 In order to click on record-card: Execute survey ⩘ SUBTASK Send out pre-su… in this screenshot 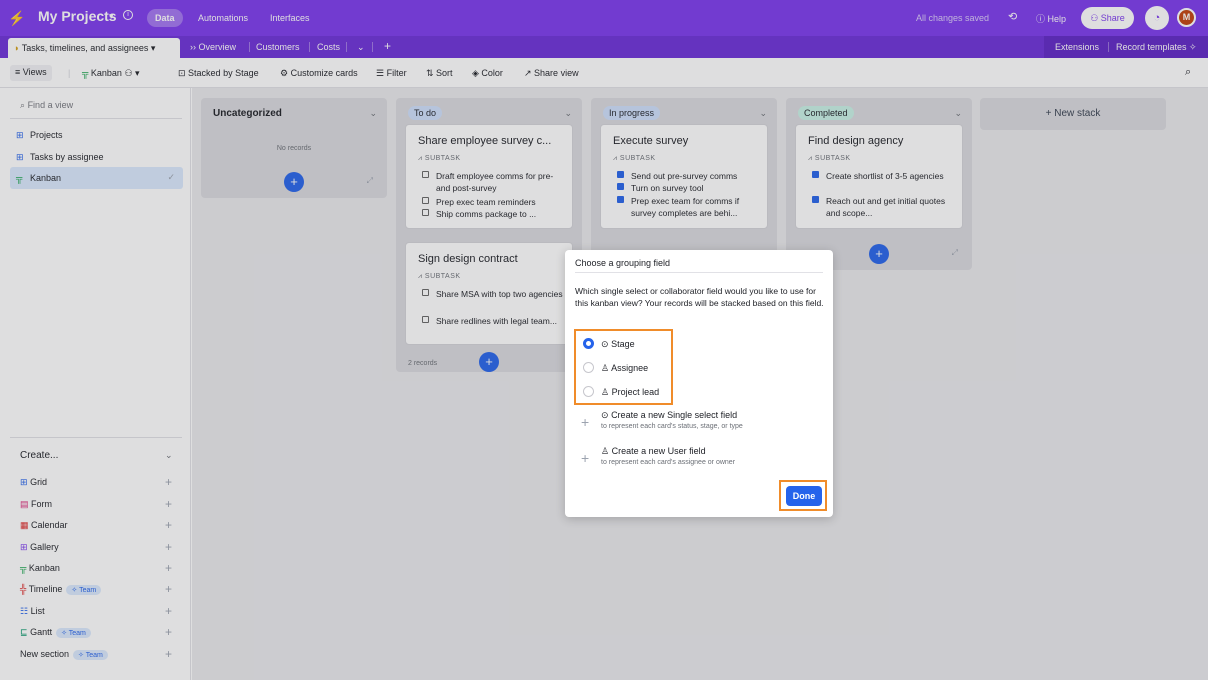, I will do `click(684, 176)`.